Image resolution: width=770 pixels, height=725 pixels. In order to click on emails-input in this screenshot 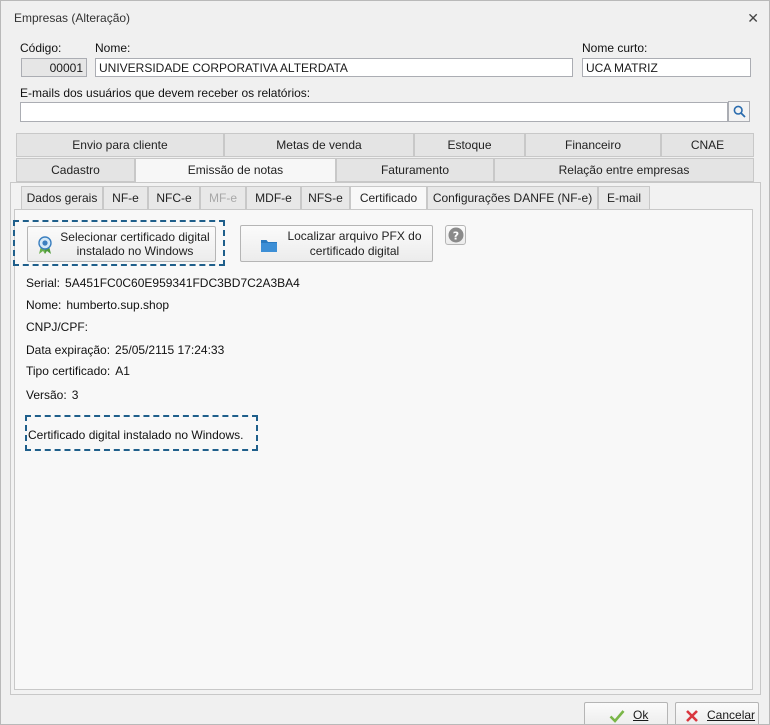, I will do `click(374, 112)`.